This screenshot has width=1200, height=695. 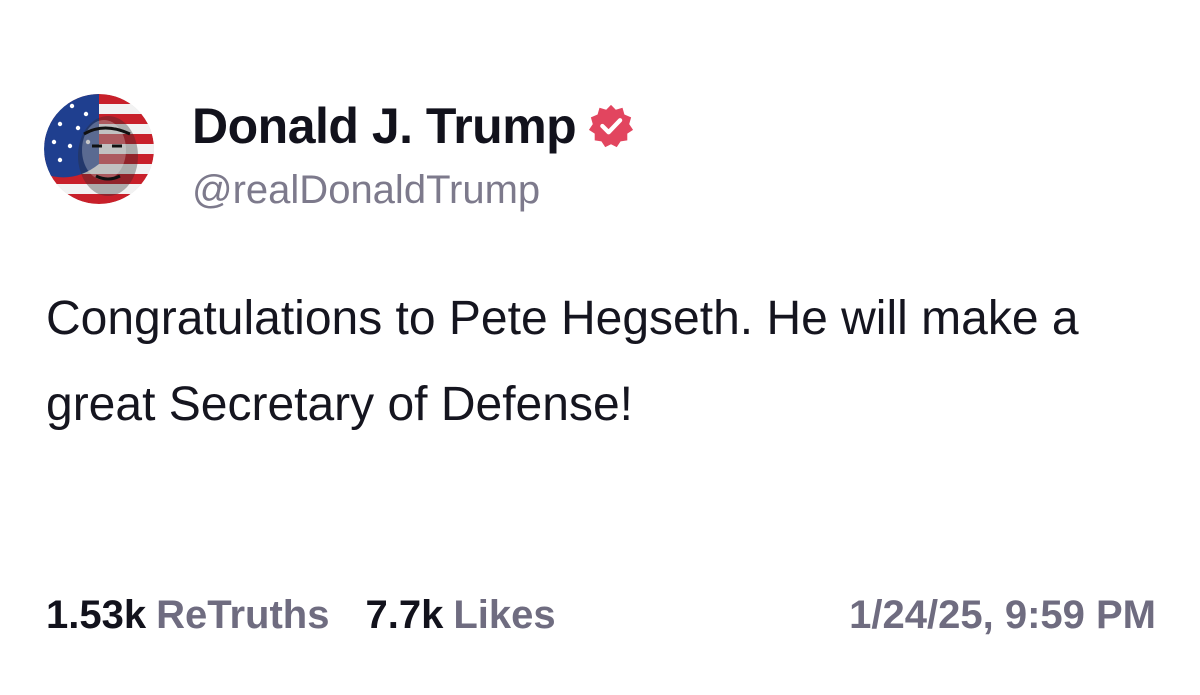 What do you see at coordinates (404, 615) in the screenshot?
I see `likes-count: 7.7k` at bounding box center [404, 615].